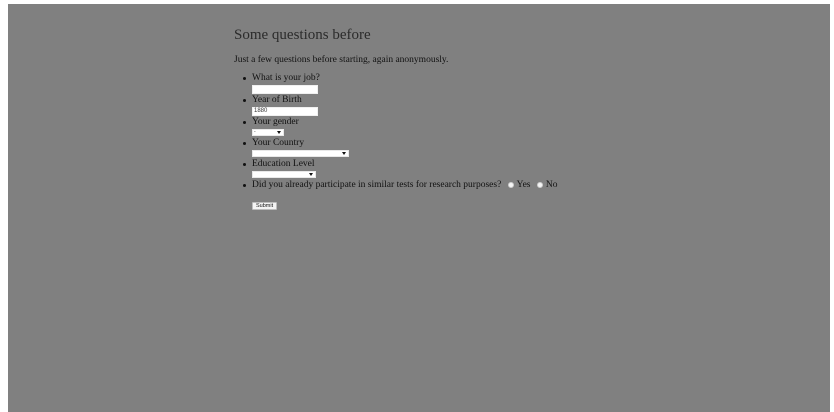 This screenshot has width=834, height=412. What do you see at coordinates (283, 164) in the screenshot?
I see `education-label: Education Level` at bounding box center [283, 164].